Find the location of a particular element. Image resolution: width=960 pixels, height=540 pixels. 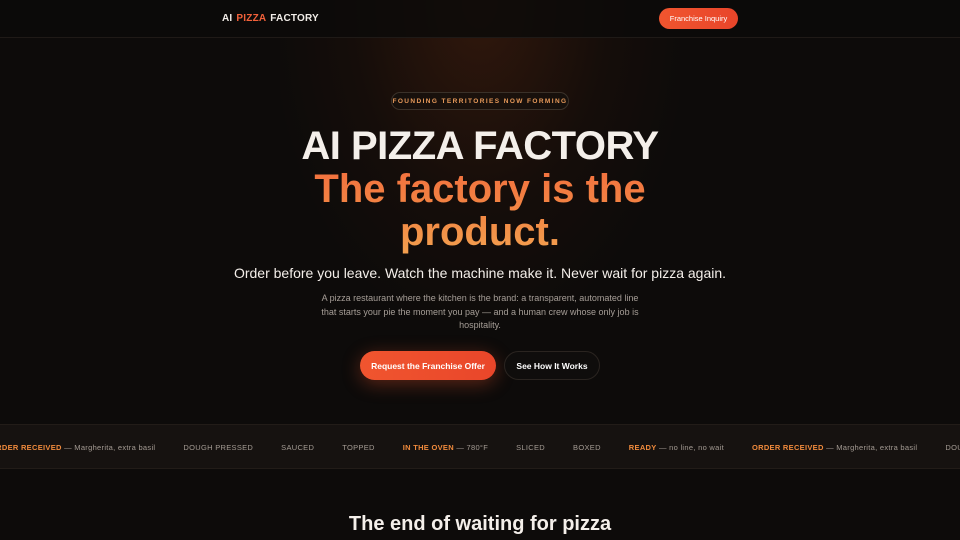

hero-subtitle: The factory is the product. is located at coordinates (480, 211).